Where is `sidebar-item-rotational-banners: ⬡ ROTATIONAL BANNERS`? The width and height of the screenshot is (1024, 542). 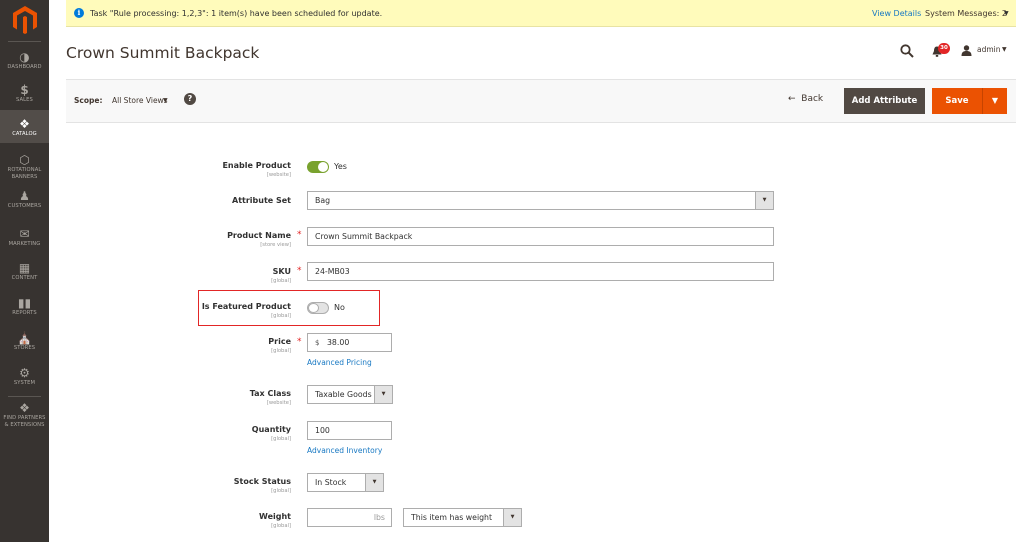 sidebar-item-rotational-banners: ⬡ ROTATIONAL BANNERS is located at coordinates (24, 168).